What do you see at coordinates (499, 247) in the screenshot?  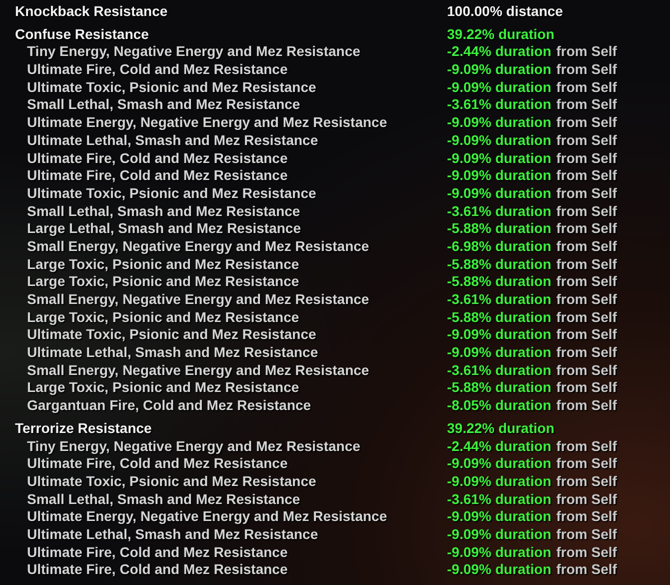 I see `effect-value: -6.98% duration` at bounding box center [499, 247].